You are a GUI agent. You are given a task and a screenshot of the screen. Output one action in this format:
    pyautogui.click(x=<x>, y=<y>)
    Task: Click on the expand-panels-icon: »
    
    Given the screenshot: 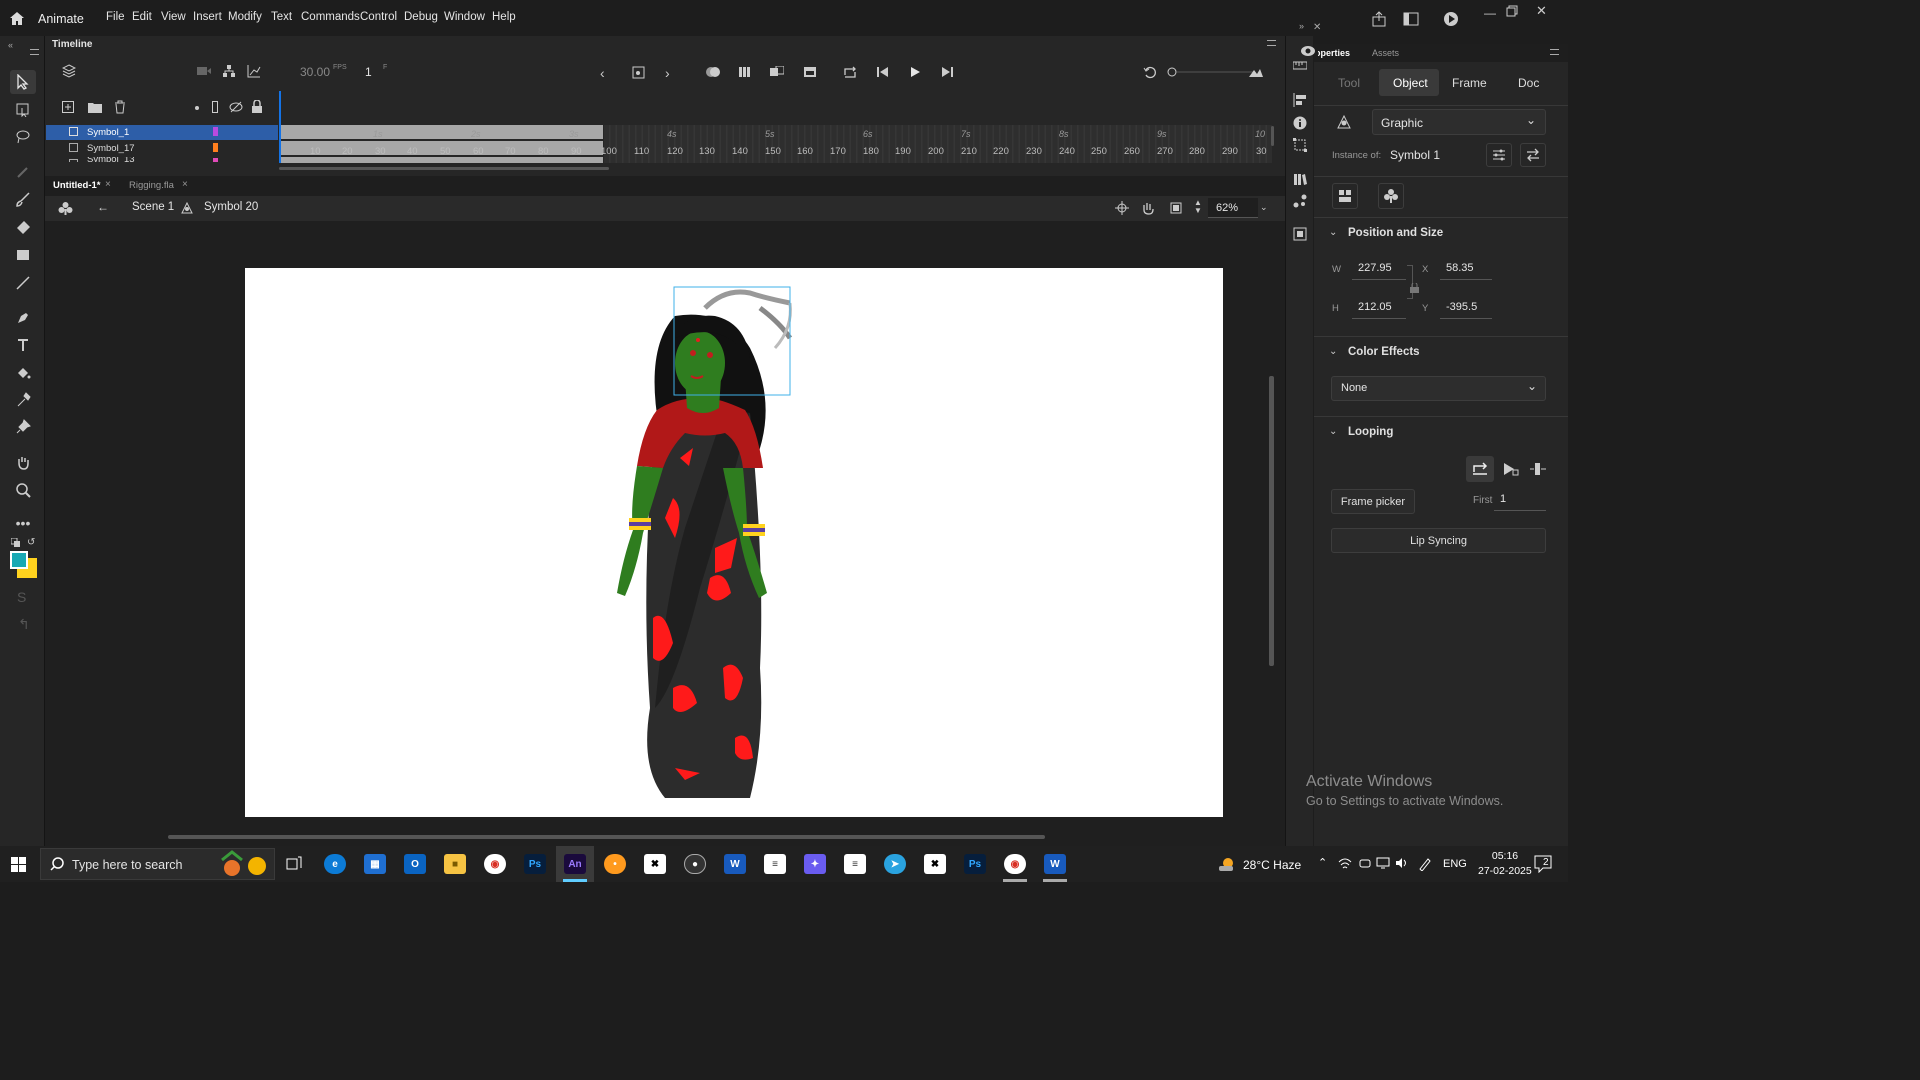 What is the action you would take?
    pyautogui.click(x=1301, y=26)
    